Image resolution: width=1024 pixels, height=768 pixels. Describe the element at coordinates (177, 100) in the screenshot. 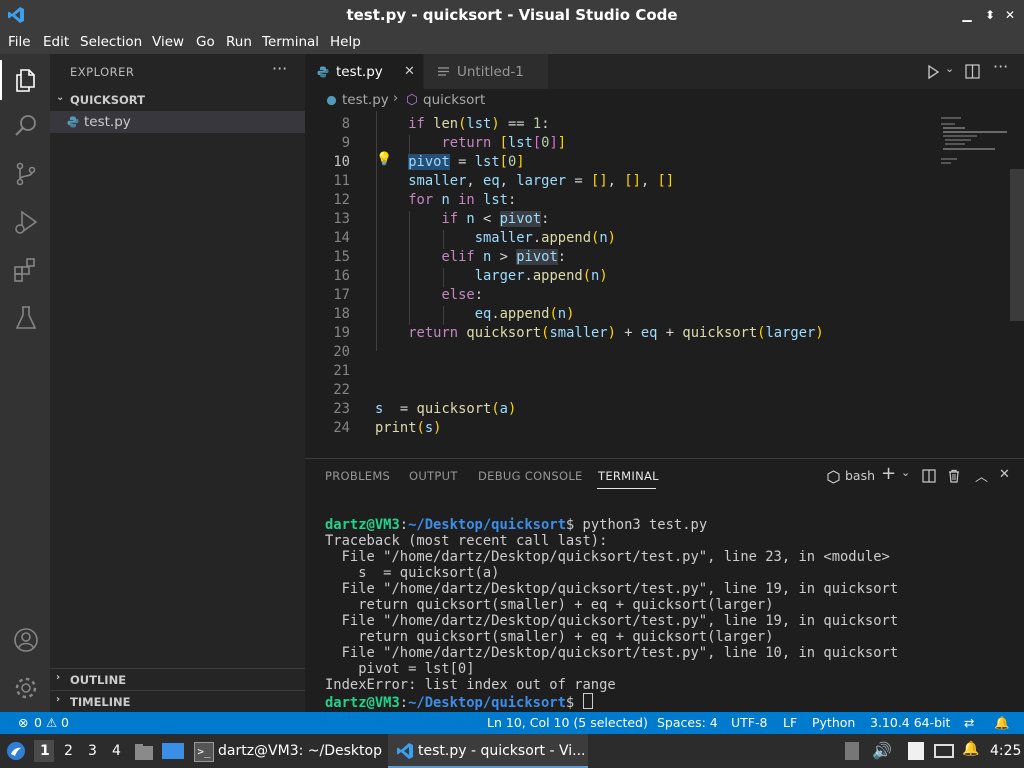

I see `folder-quicksort: ⌄ QUICKSORT` at that location.